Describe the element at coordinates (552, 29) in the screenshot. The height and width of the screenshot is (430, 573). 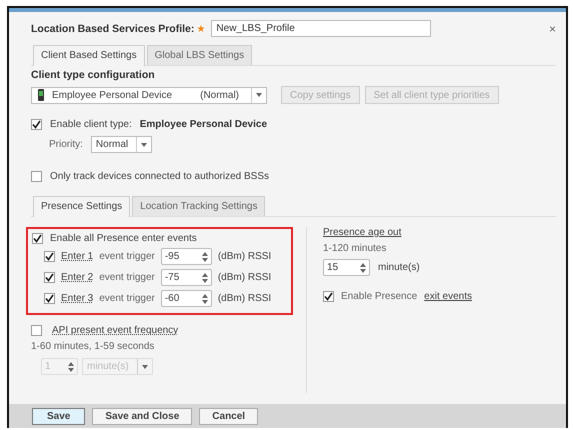
I see `close-button: ×` at that location.